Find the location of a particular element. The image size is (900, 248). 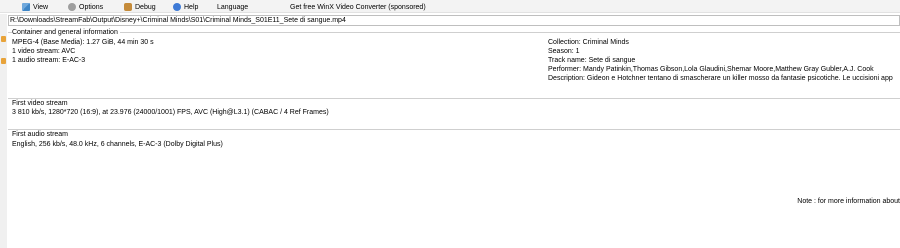

menu-help: Help is located at coordinates (185, 7).